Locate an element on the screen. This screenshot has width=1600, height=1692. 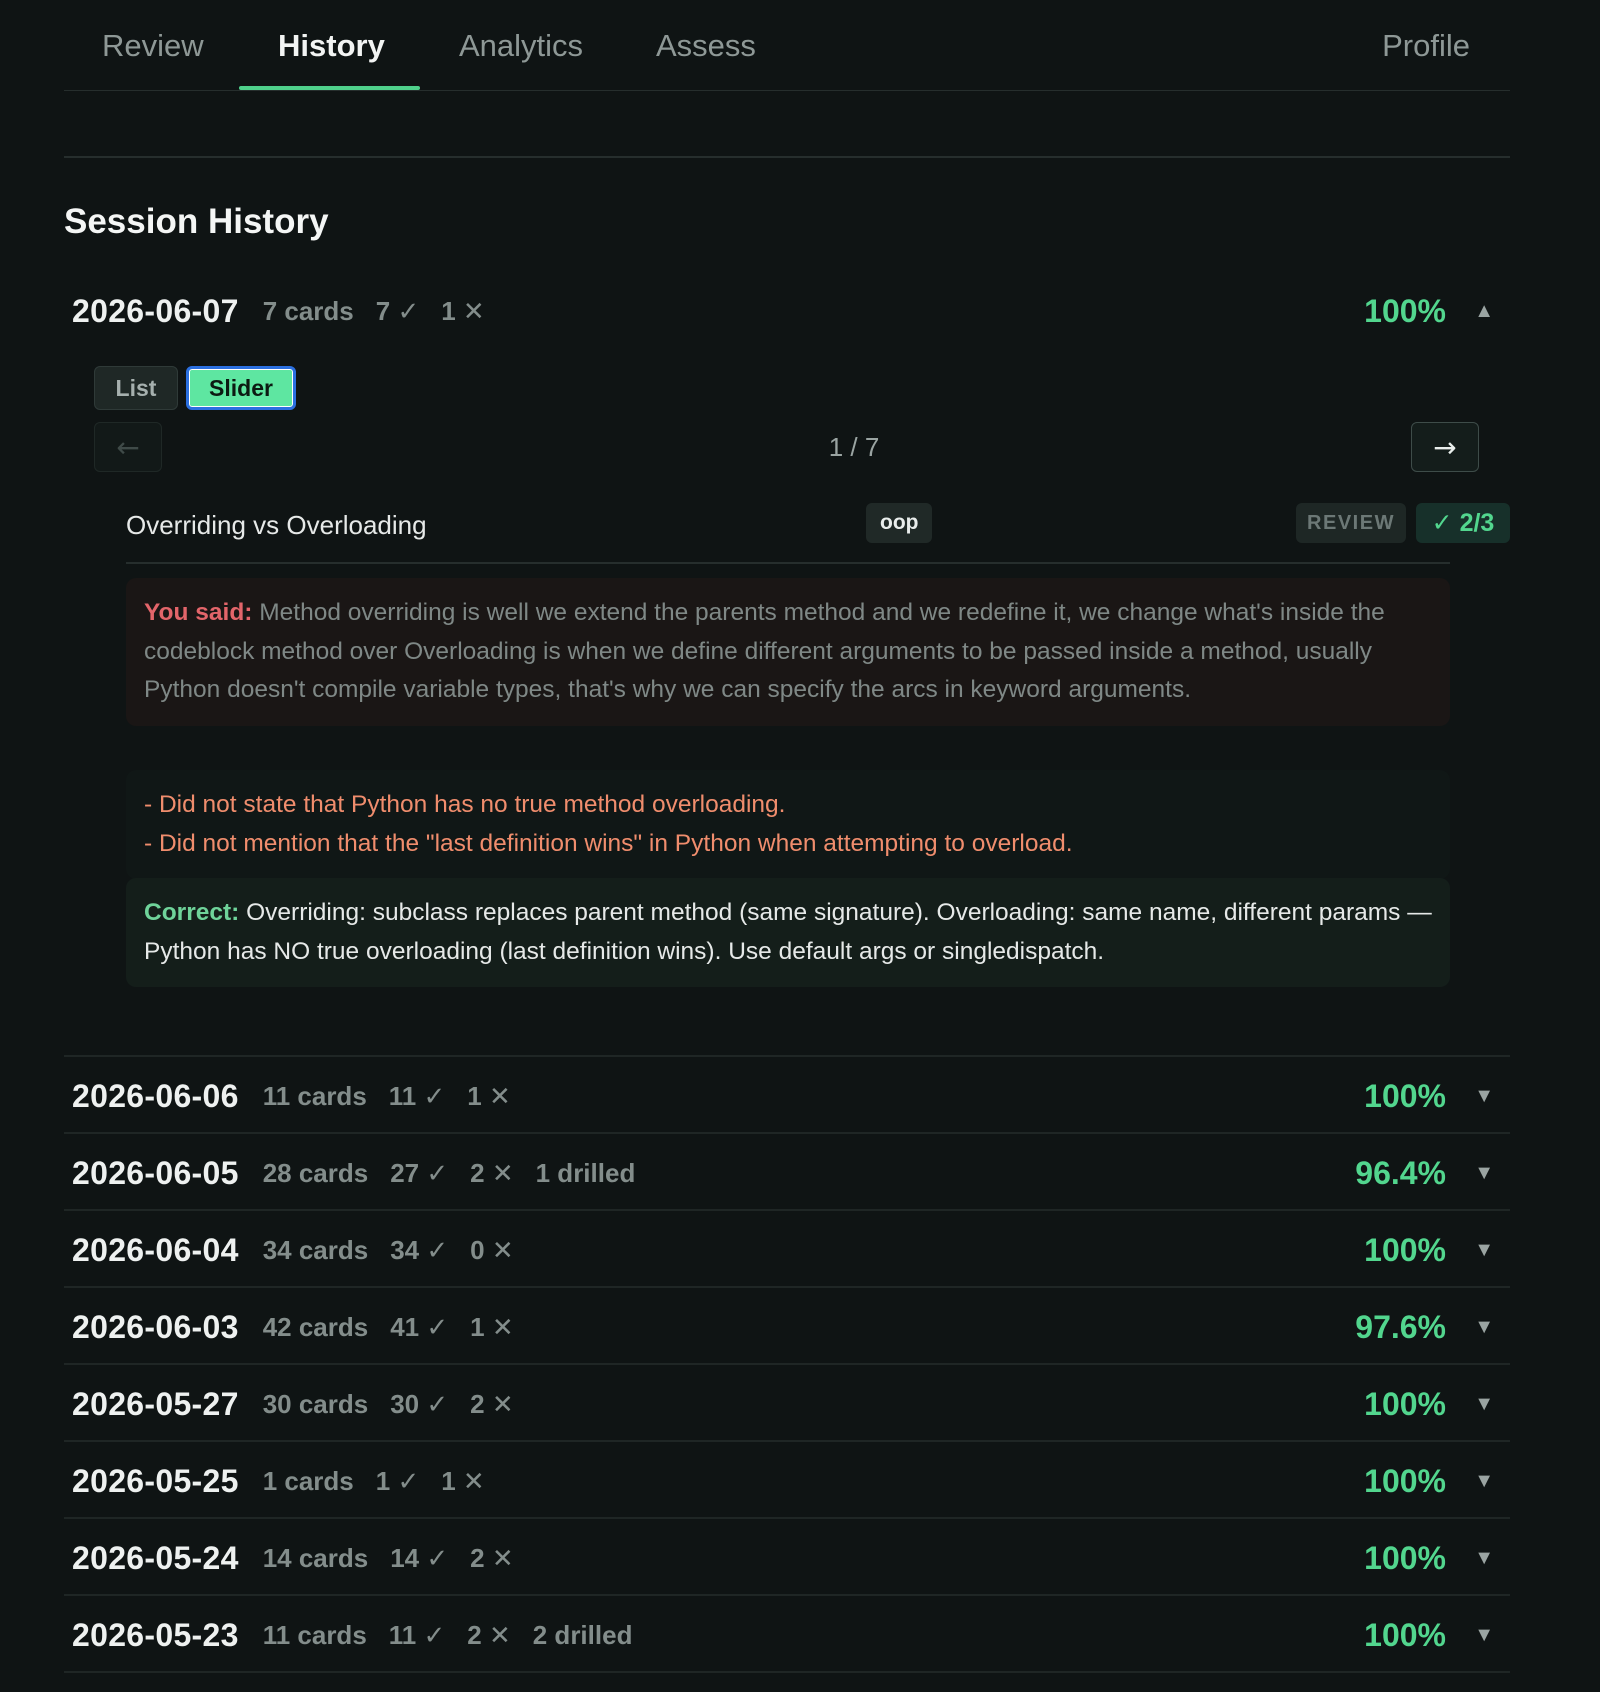
session-card-count: 28 cards is located at coordinates (315, 1172).